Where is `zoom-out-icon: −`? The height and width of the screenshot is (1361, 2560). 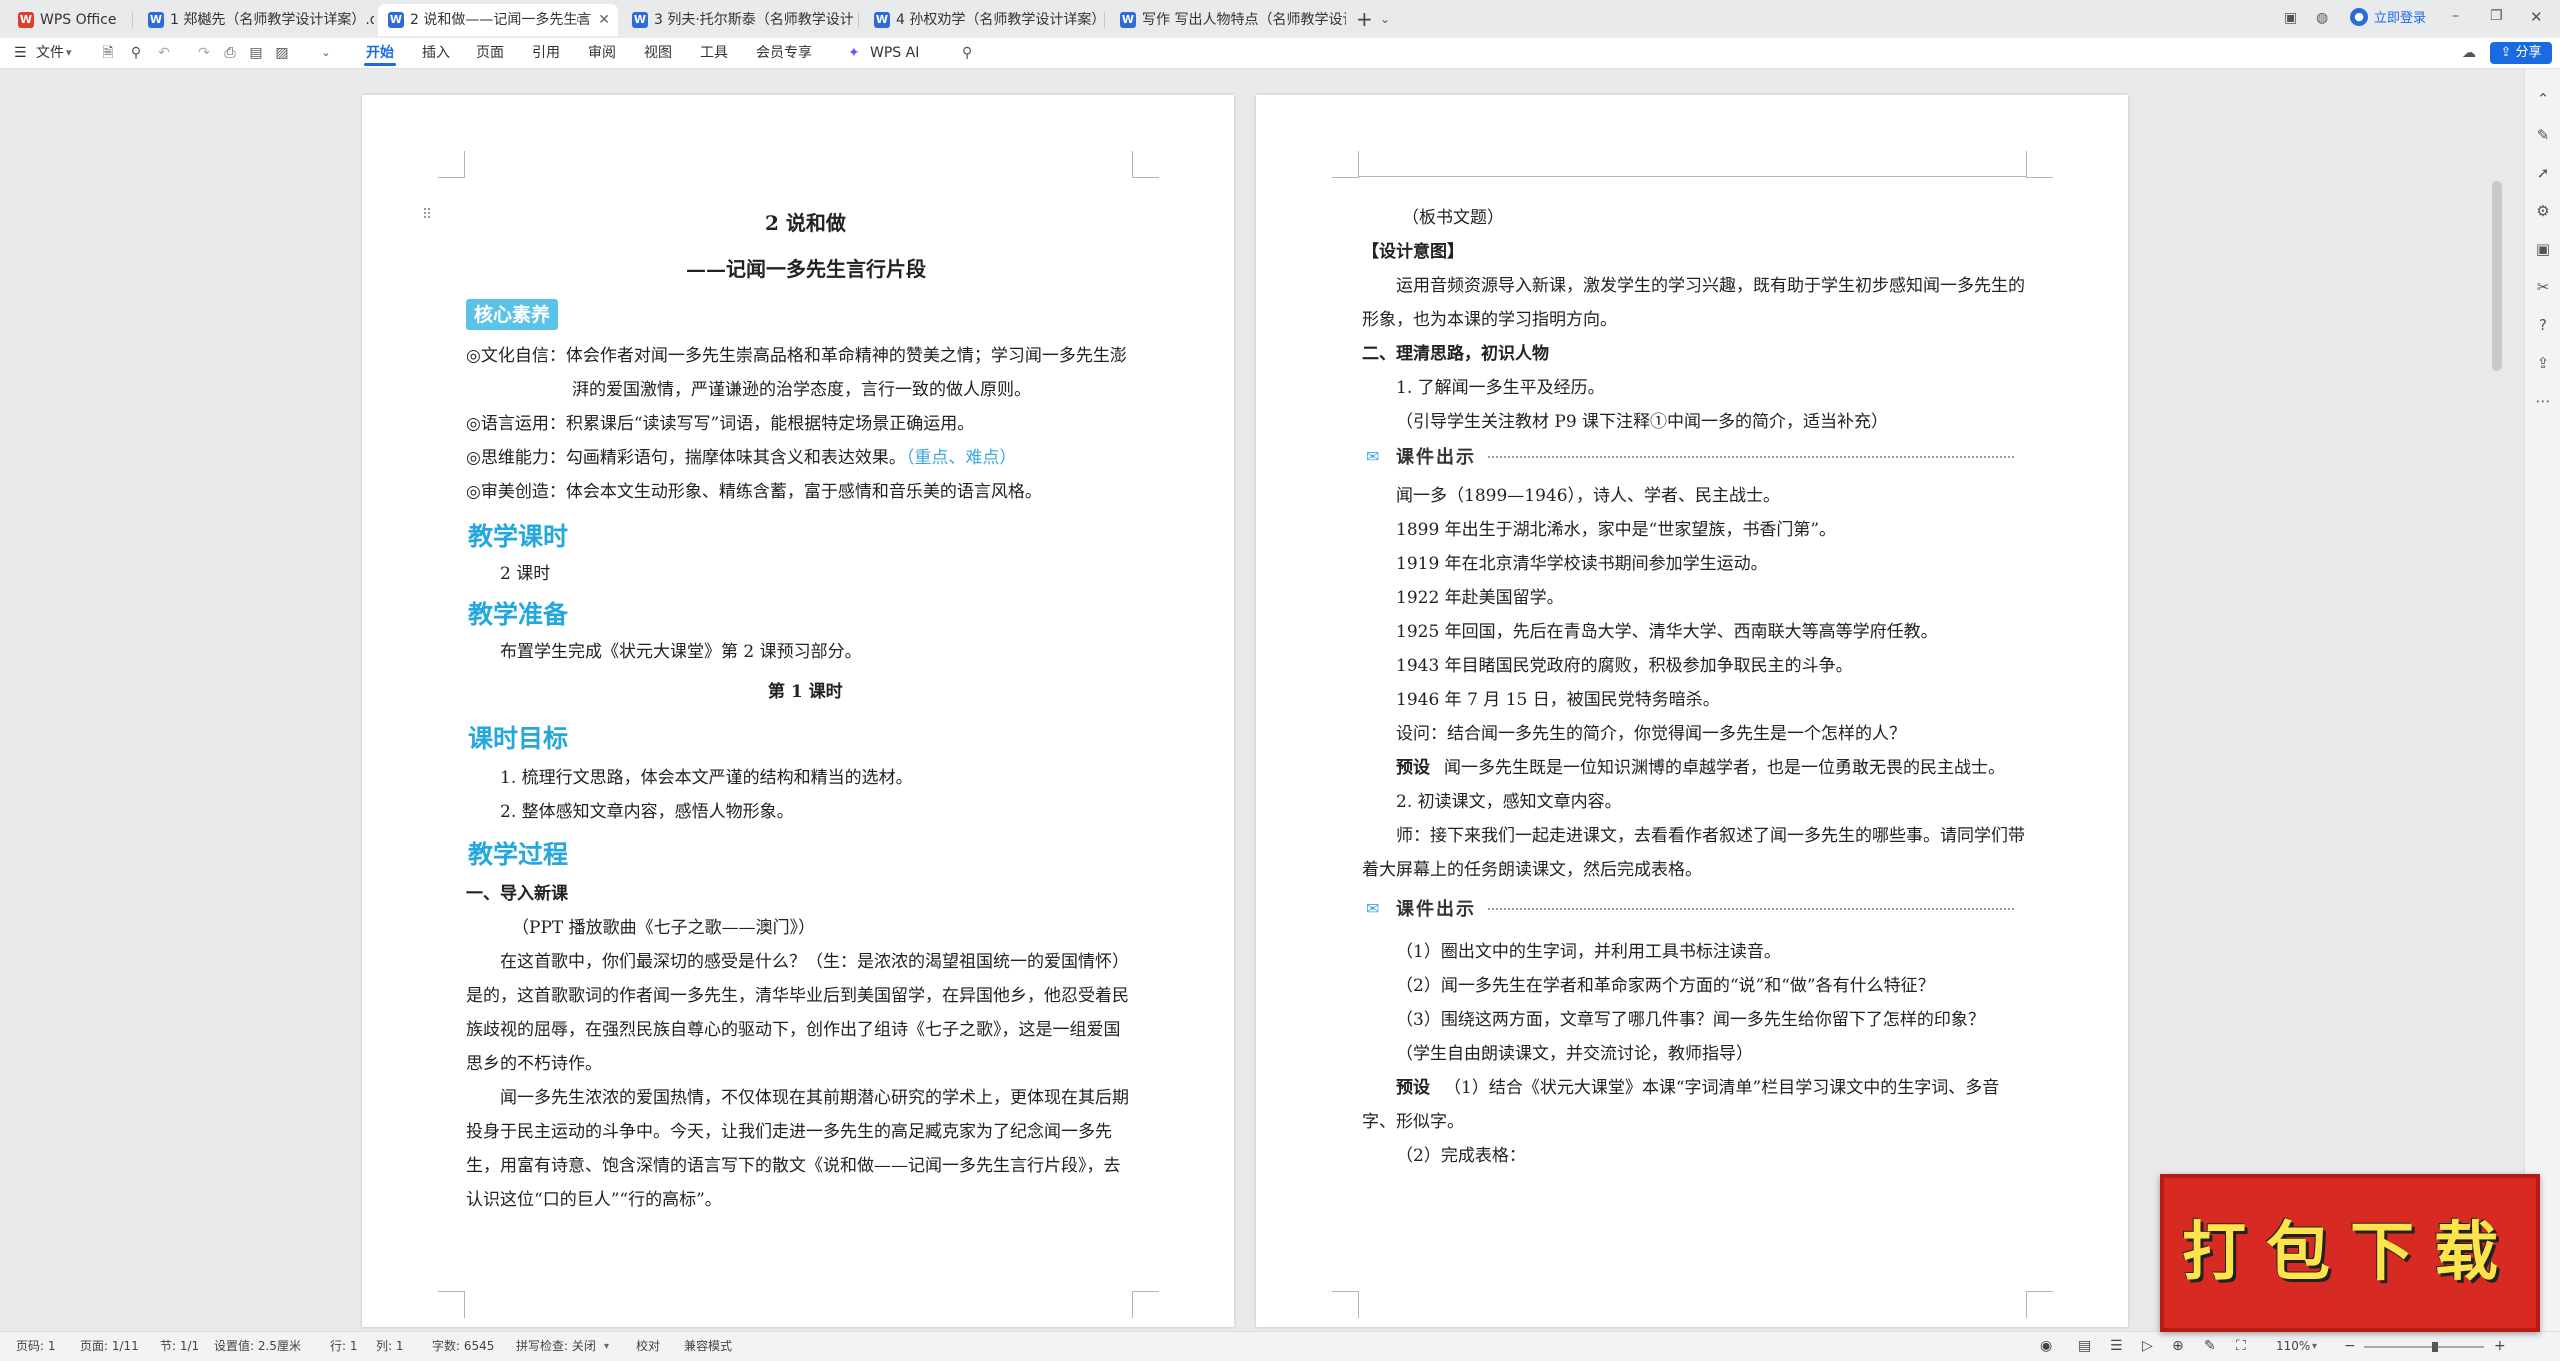
zoom-out-icon: − is located at coordinates (2350, 1346).